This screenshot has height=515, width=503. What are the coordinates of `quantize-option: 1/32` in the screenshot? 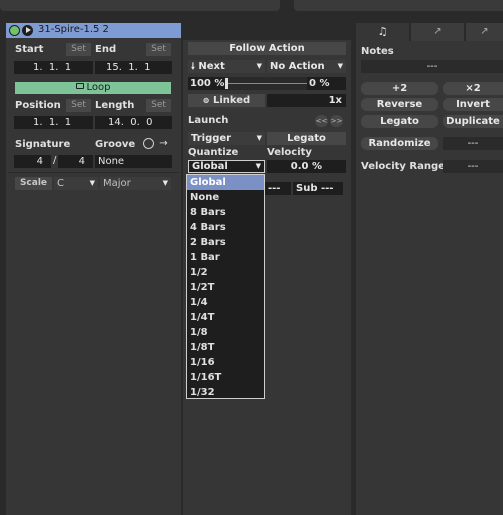 It's located at (225, 392).